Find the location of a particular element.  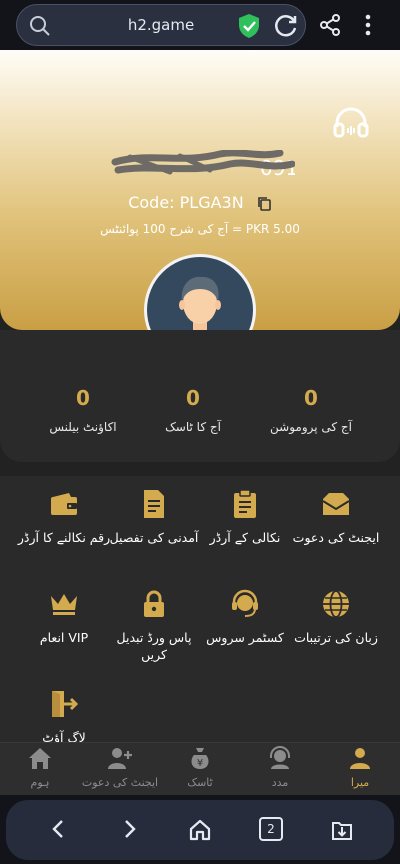

forward-icon is located at coordinates (129, 829).